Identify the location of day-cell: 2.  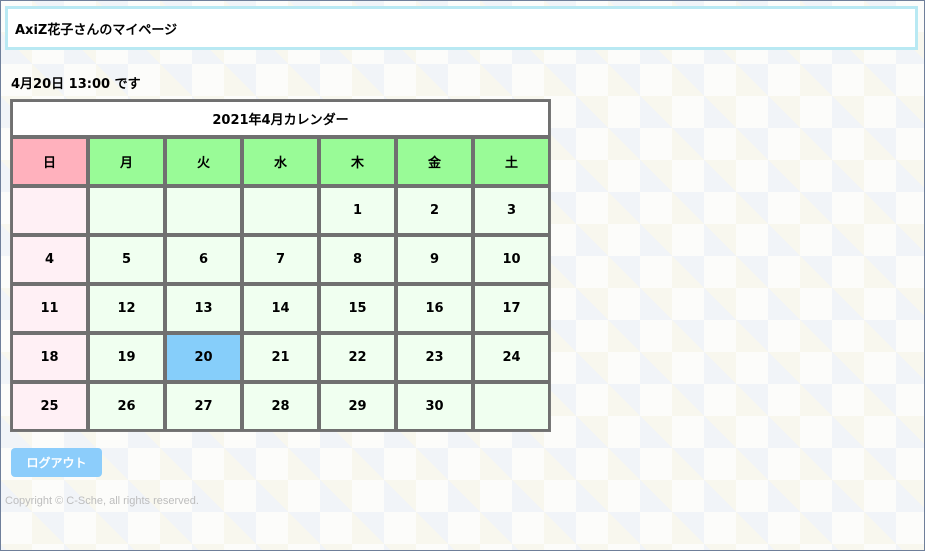
(434, 210).